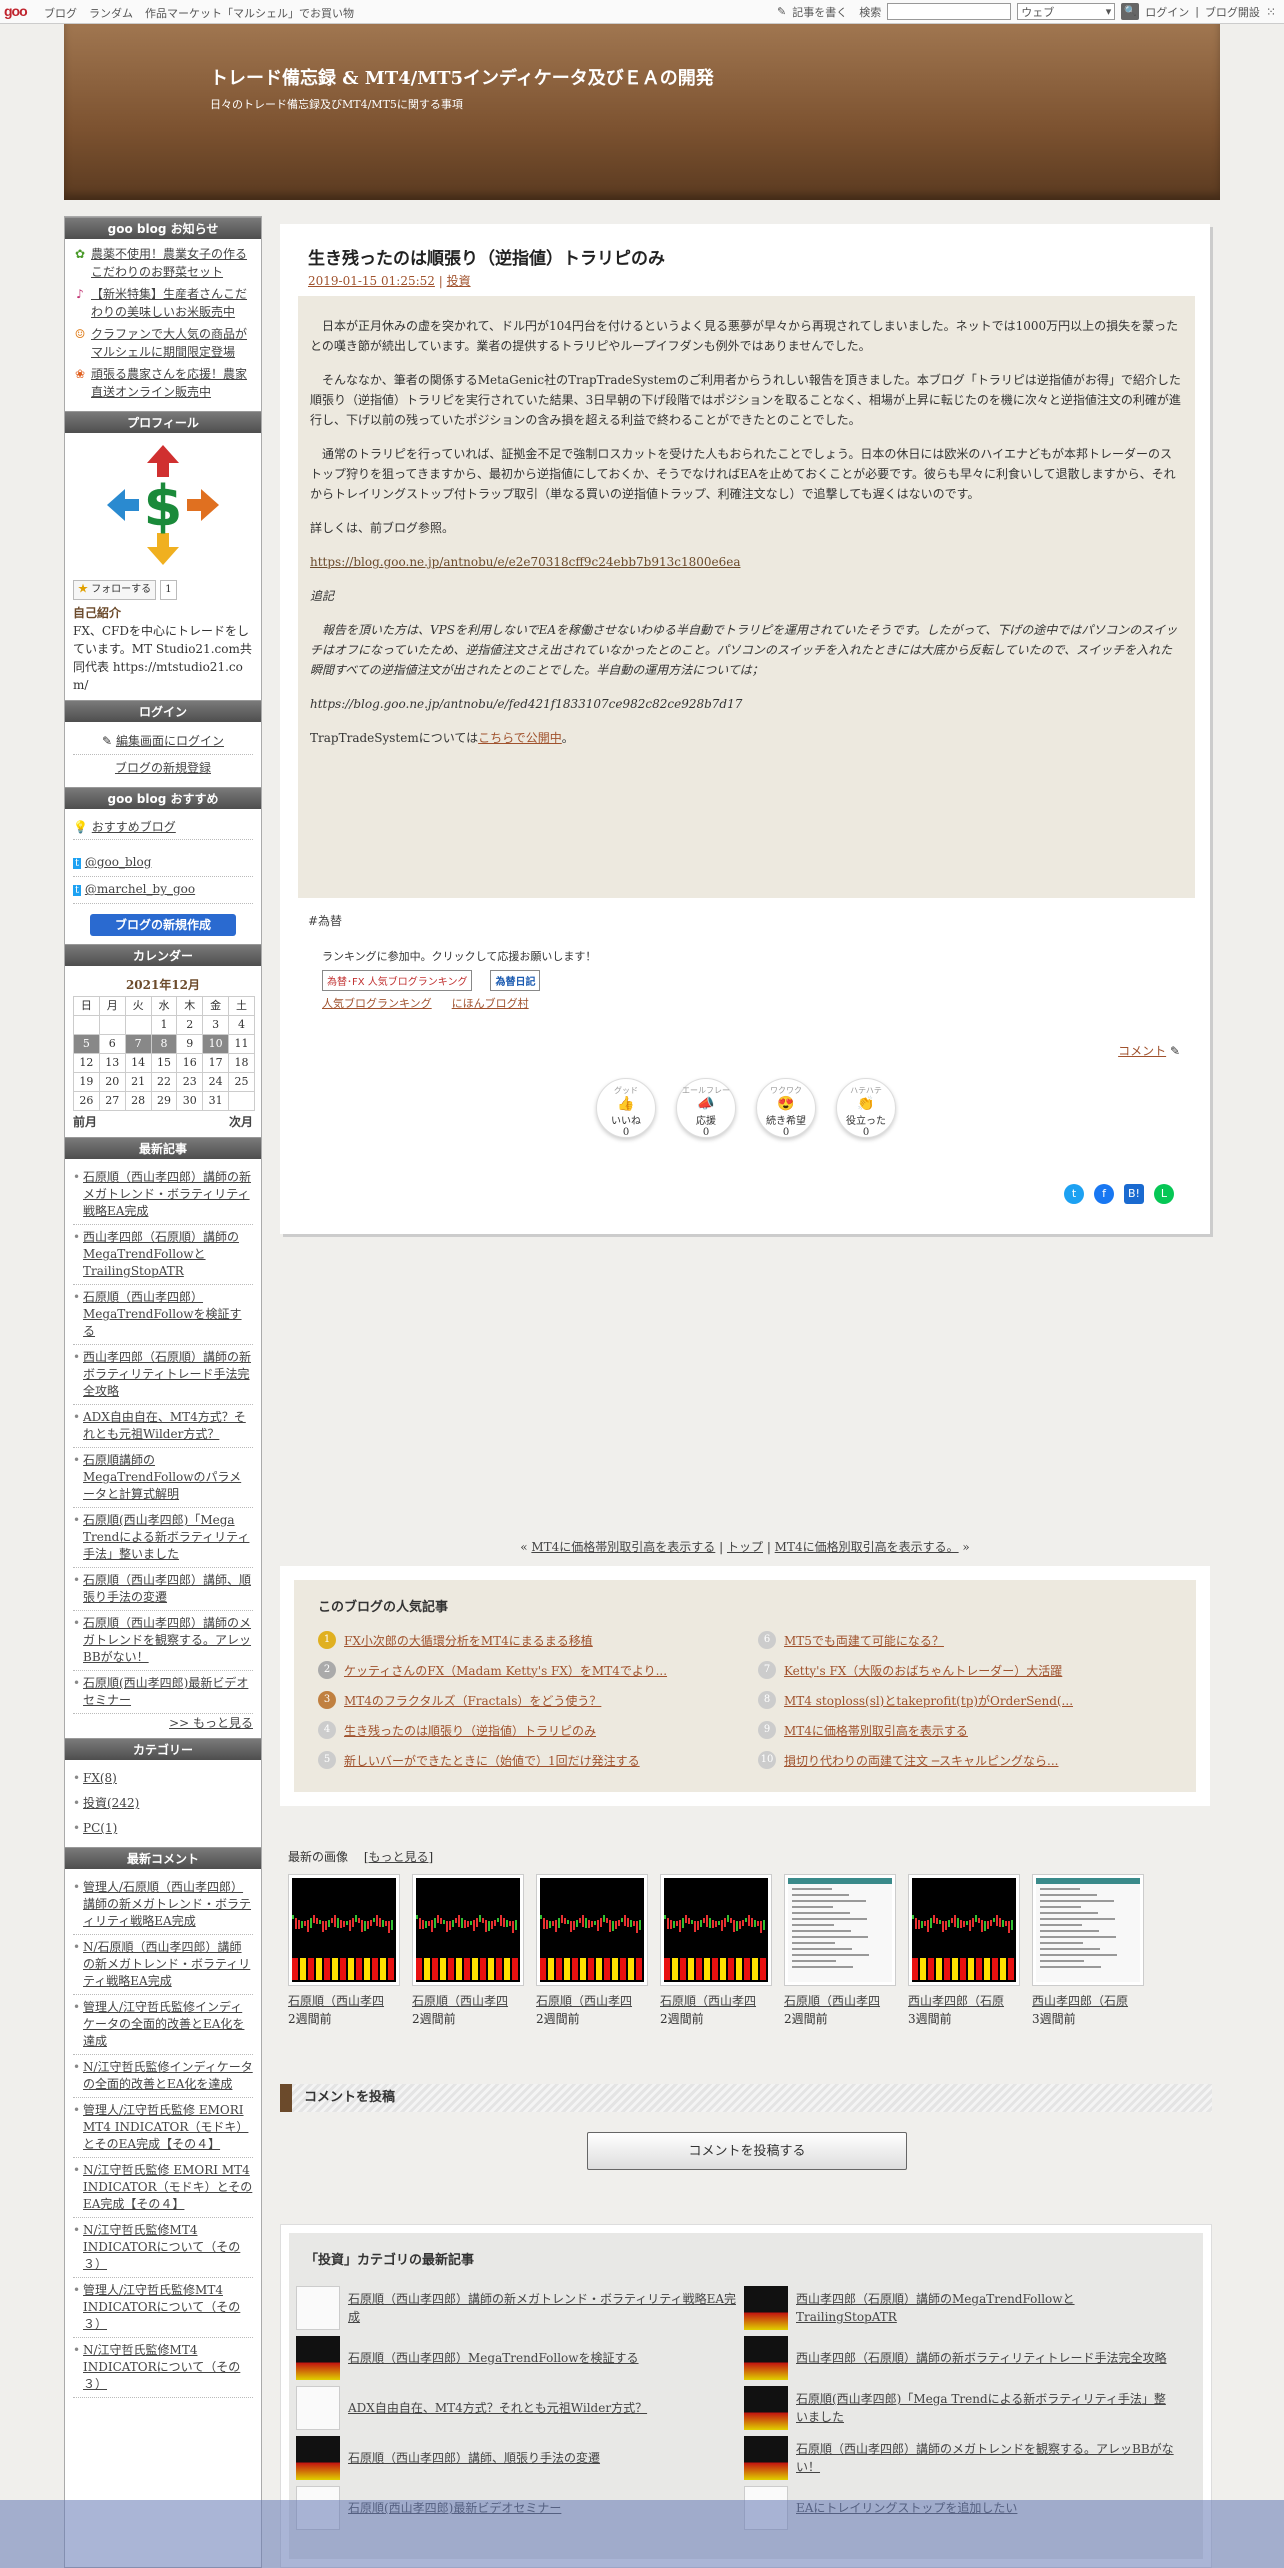 The image size is (1284, 2568). Describe the element at coordinates (949, 11) in the screenshot. I see `search-input` at that location.